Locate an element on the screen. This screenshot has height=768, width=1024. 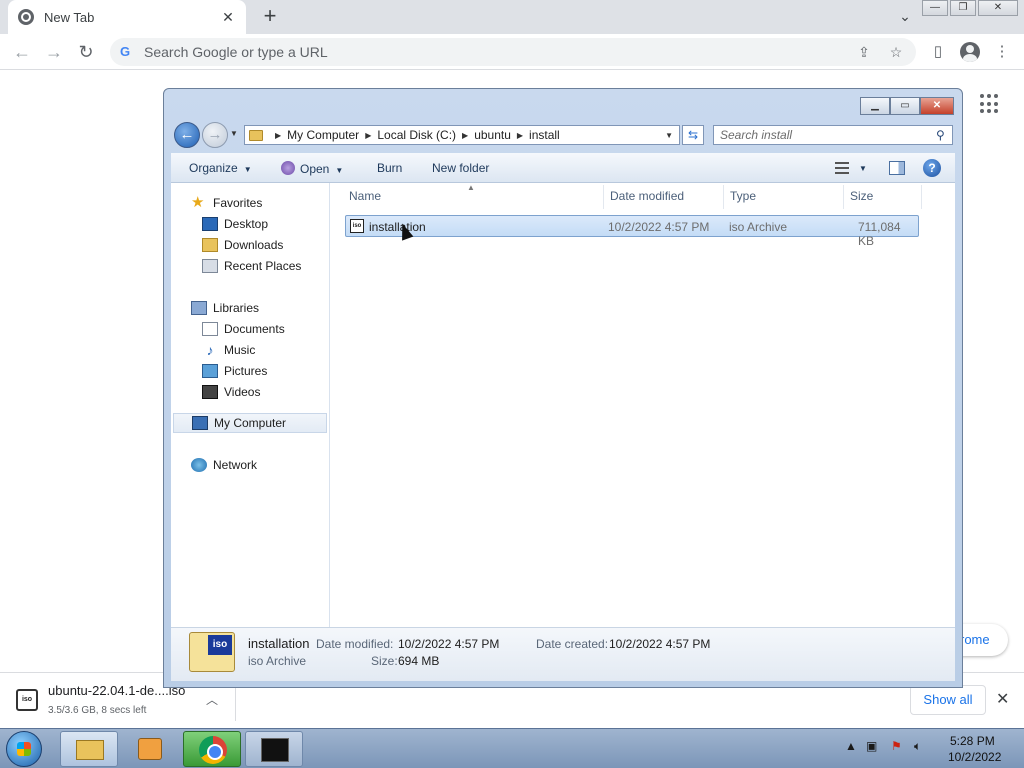
nav-label: Desktop is located at coordinates (246, 224).